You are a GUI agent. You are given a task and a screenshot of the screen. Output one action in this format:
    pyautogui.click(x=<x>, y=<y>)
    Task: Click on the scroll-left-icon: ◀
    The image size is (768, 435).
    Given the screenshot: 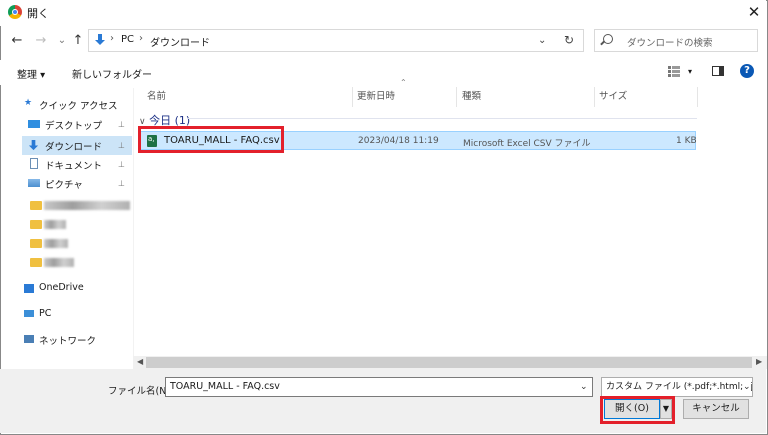 What is the action you would take?
    pyautogui.click(x=140, y=361)
    